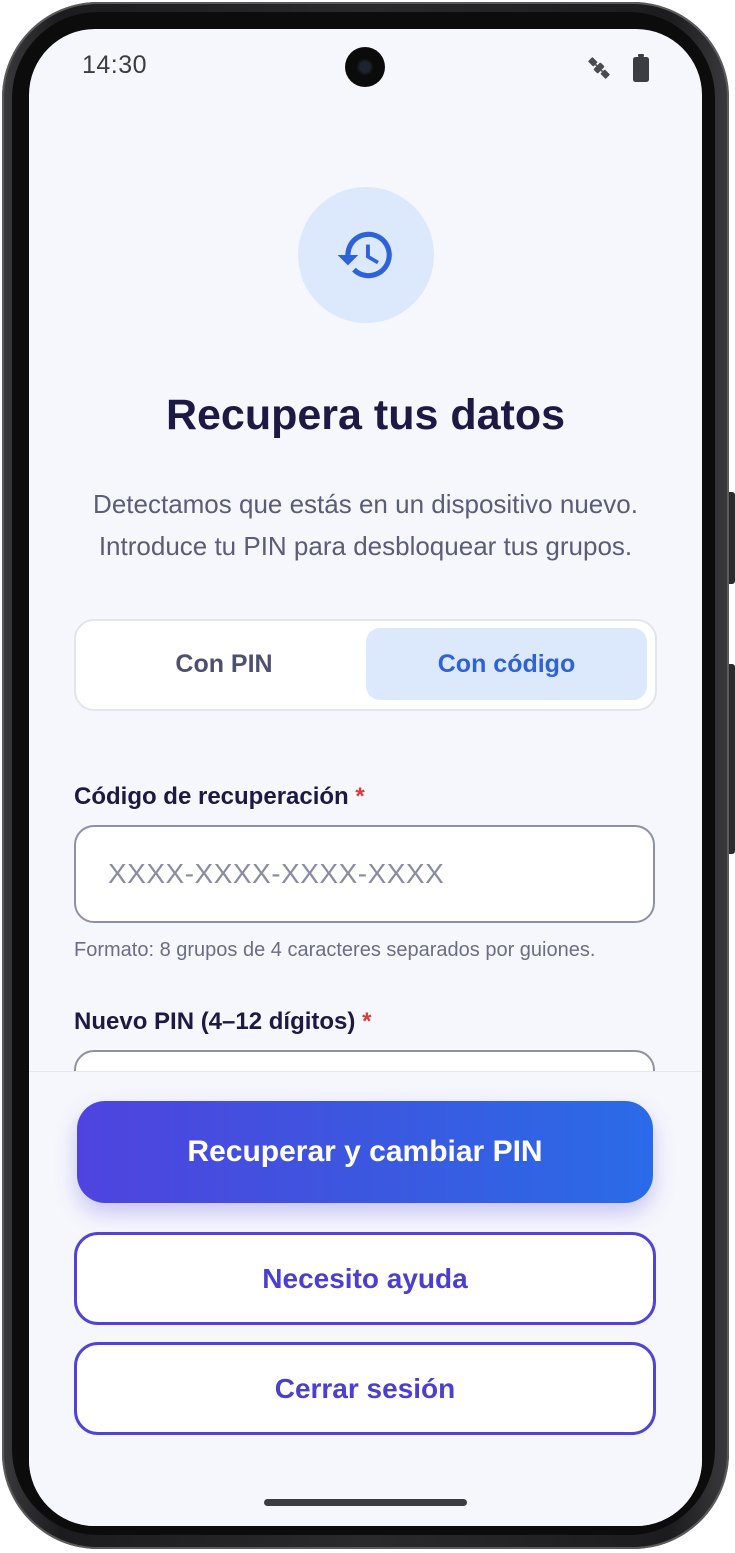 The width and height of the screenshot is (735, 1553). I want to click on tab-con-codigo: Con código, so click(506, 664).